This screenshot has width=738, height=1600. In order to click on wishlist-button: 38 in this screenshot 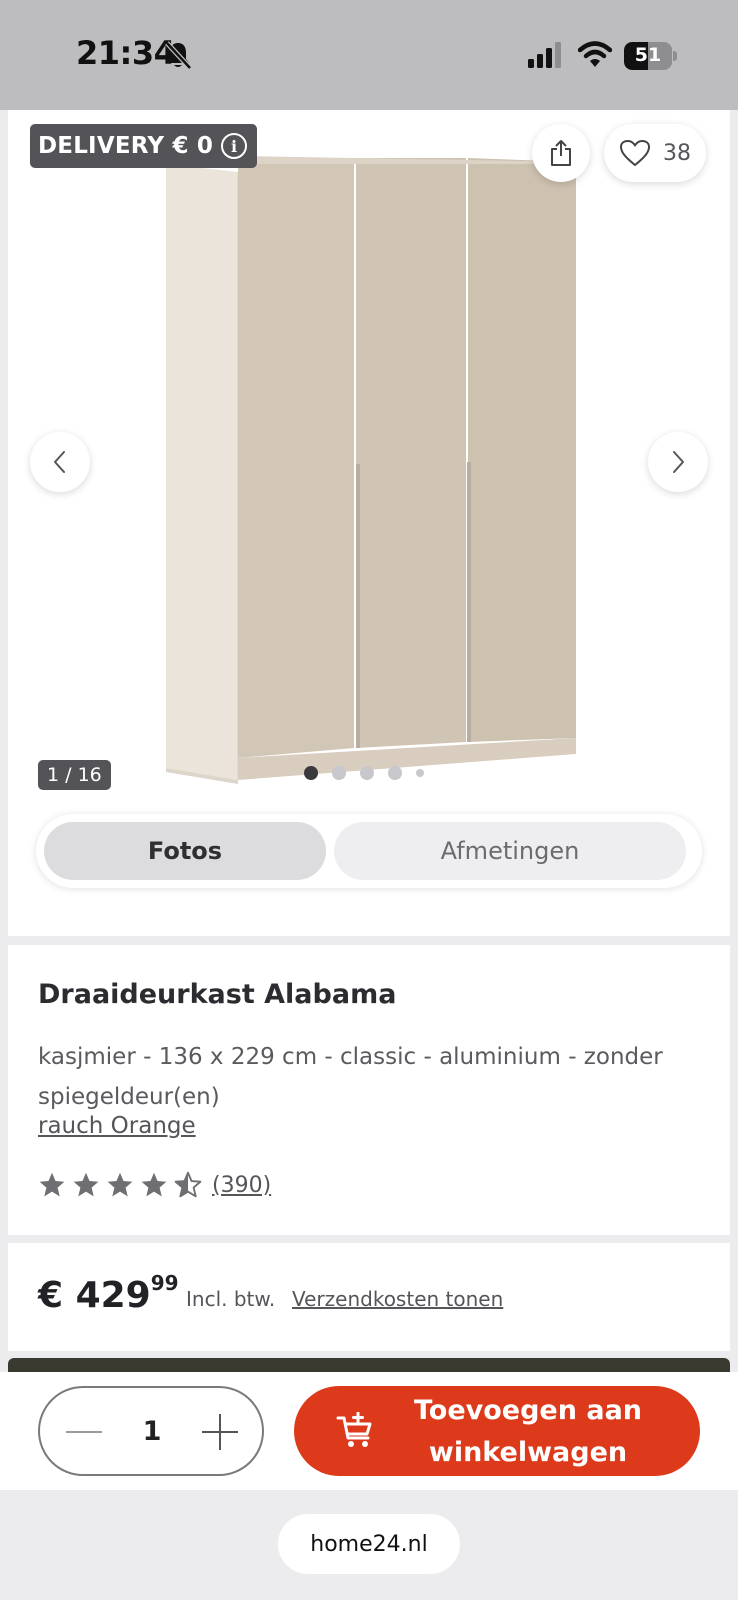, I will do `click(655, 153)`.